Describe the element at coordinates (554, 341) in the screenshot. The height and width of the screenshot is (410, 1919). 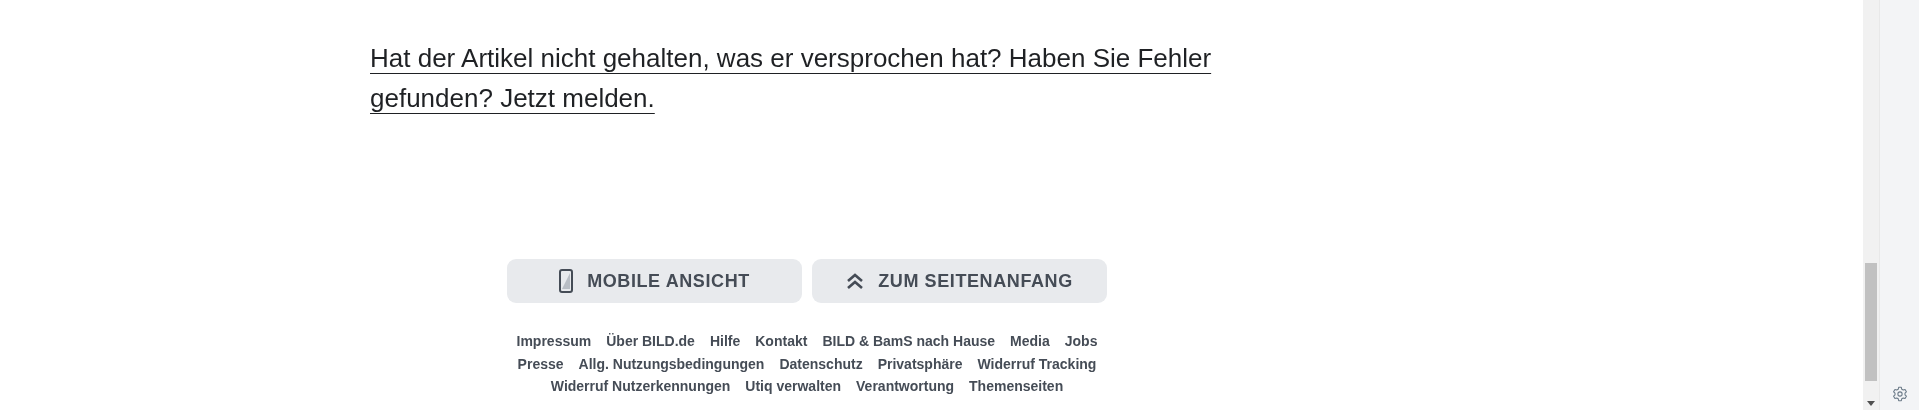
I see `footer-link: Impressum` at that location.